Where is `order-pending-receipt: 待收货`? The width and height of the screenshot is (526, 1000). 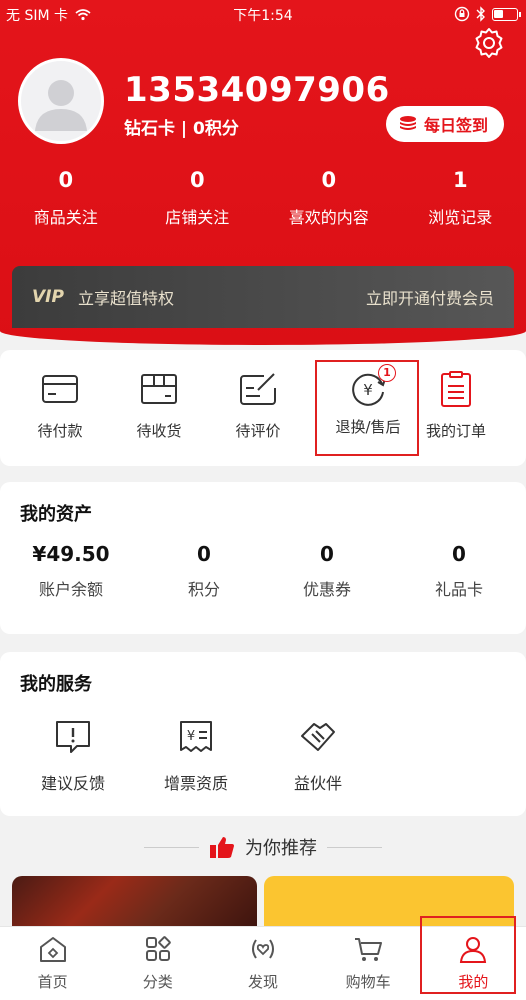
order-pending-receipt: 待收货 is located at coordinates (159, 405).